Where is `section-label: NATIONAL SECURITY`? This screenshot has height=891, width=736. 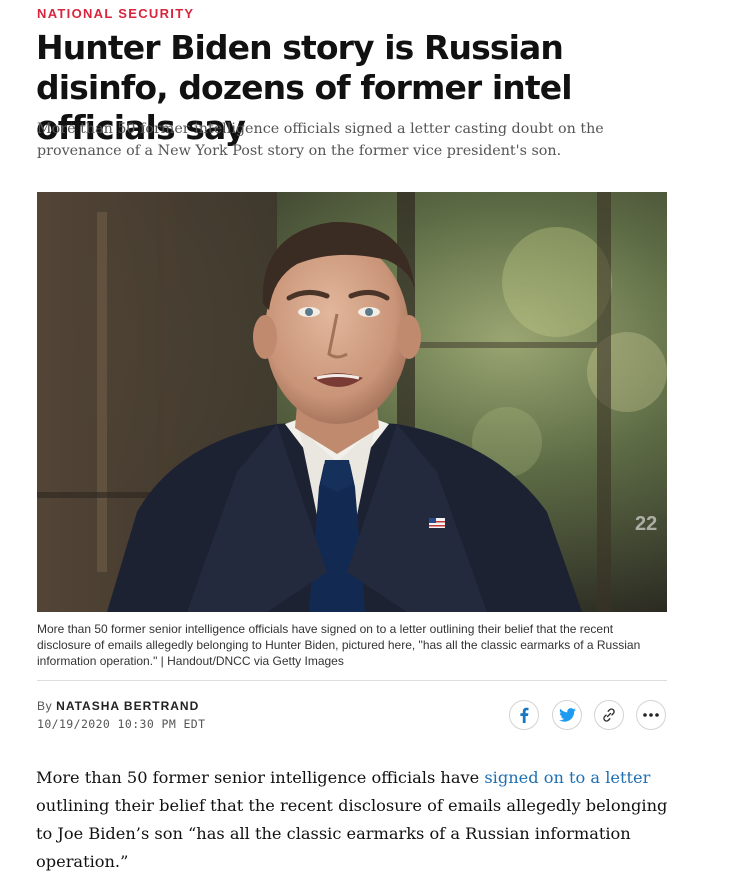
section-label: NATIONAL SECURITY is located at coordinates (115, 13).